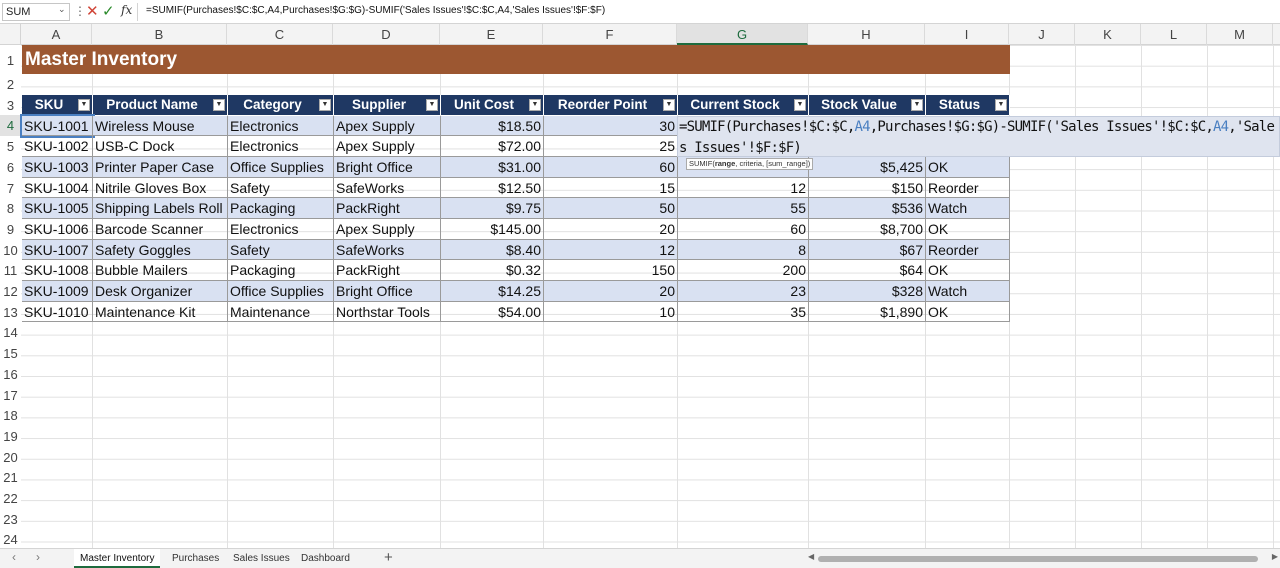  What do you see at coordinates (10, 84) in the screenshot?
I see `row-header-2: 2` at bounding box center [10, 84].